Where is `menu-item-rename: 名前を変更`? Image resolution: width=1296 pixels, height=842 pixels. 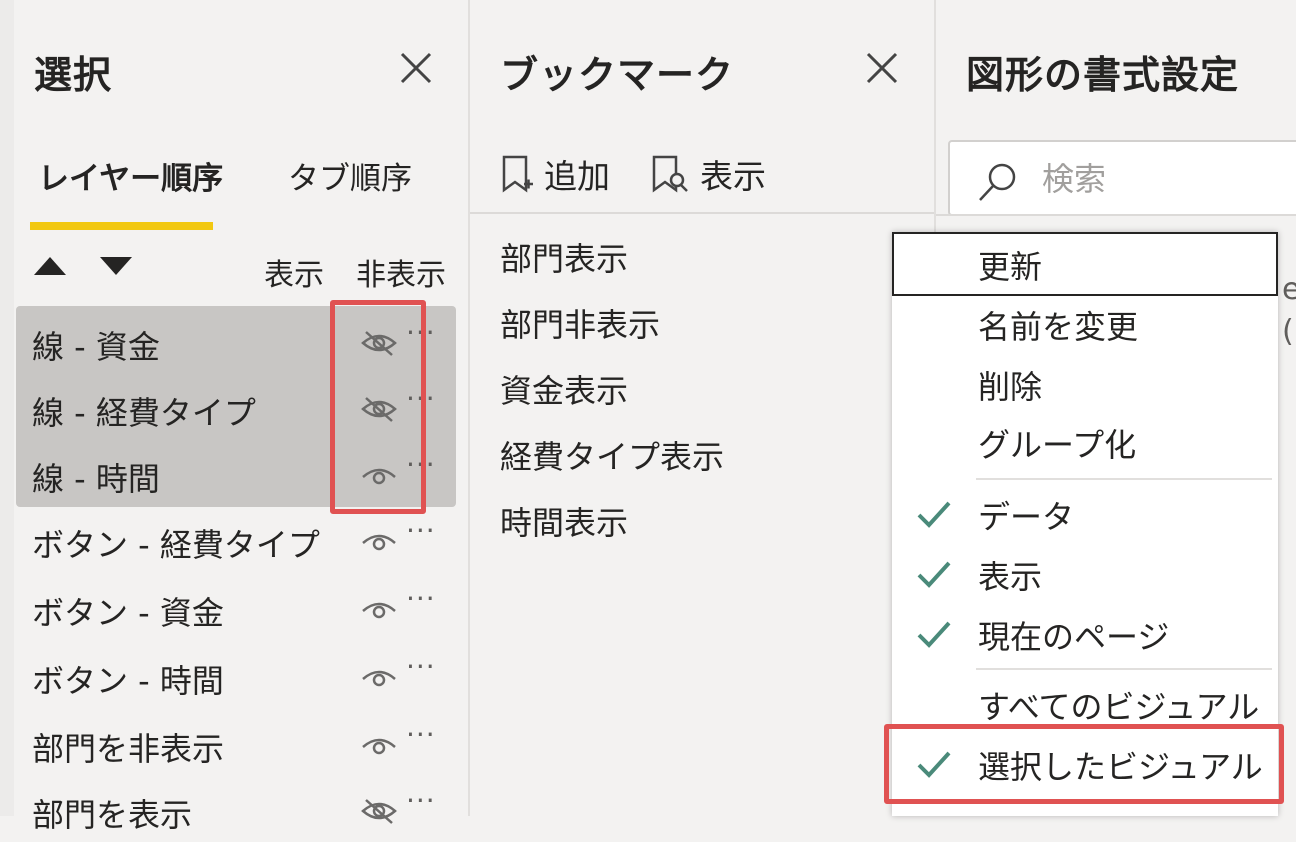
menu-item-rename: 名前を変更 is located at coordinates (1085, 323).